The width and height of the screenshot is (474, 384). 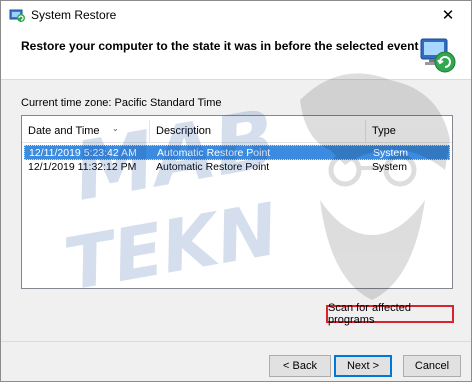 I want to click on column-header-date: Date and Time ⌄, so click(x=86, y=131).